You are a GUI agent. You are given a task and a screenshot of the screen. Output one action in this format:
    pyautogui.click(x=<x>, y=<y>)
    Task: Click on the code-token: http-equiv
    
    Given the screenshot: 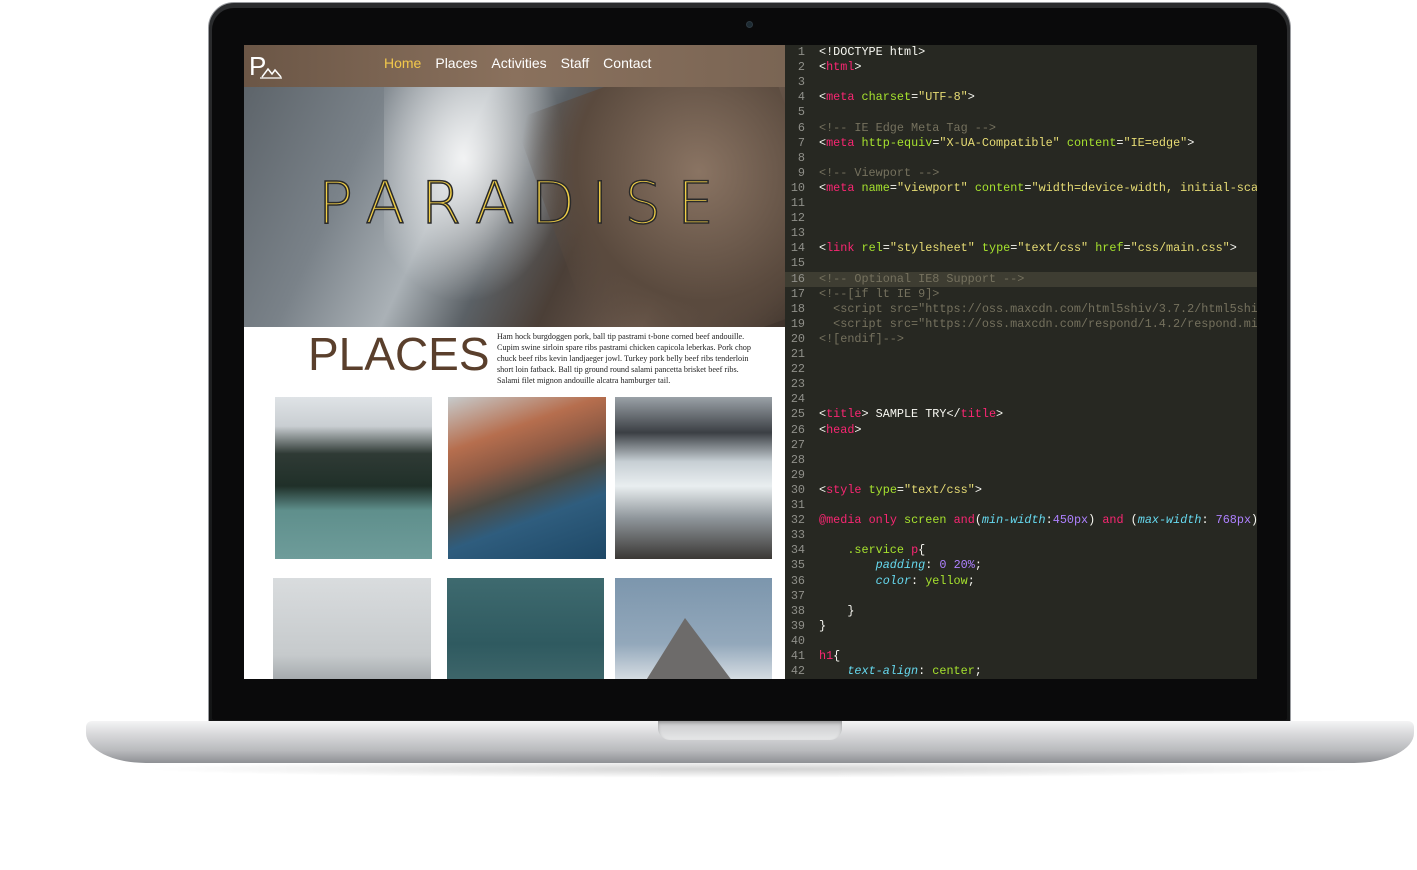 What is the action you would take?
    pyautogui.click(x=897, y=142)
    